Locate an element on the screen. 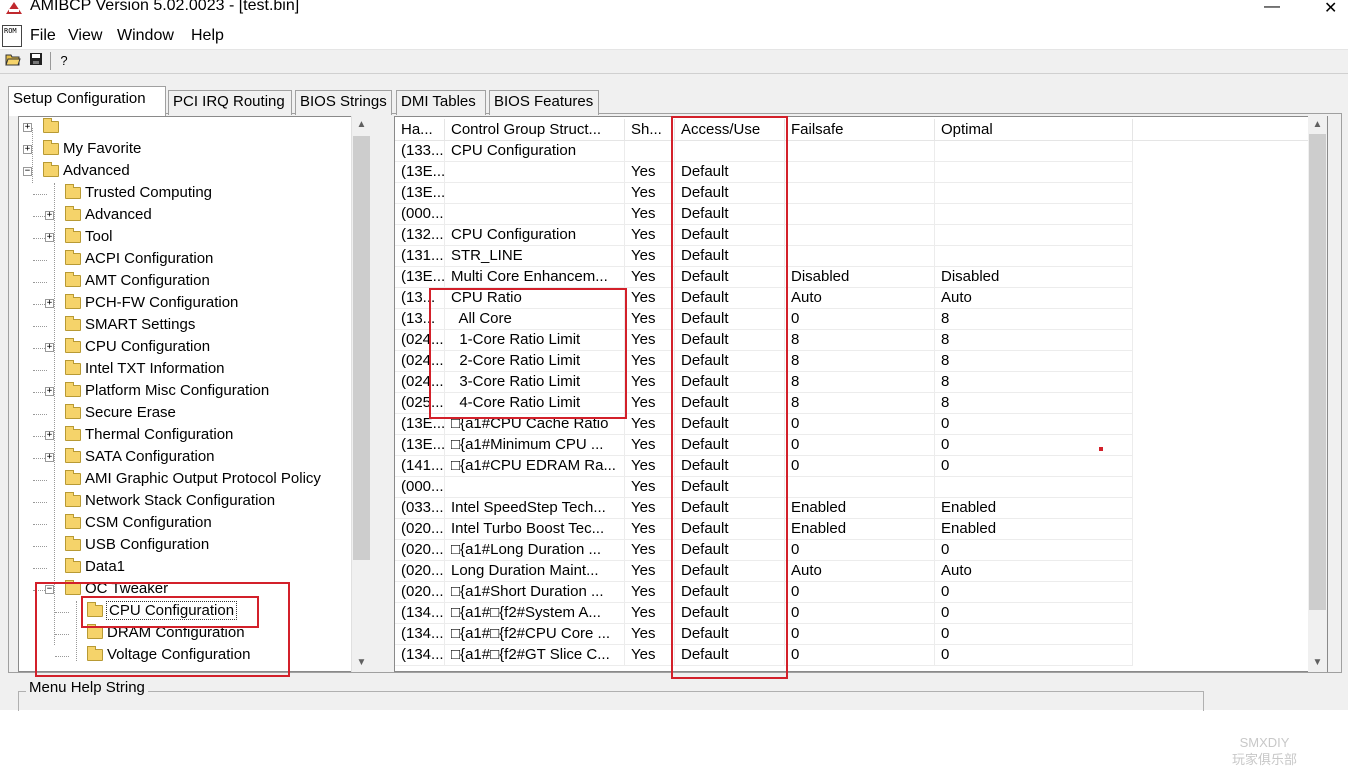 The height and width of the screenshot is (768, 1348). tree-item: + Platform Misc Configuration is located at coordinates (194, 392).